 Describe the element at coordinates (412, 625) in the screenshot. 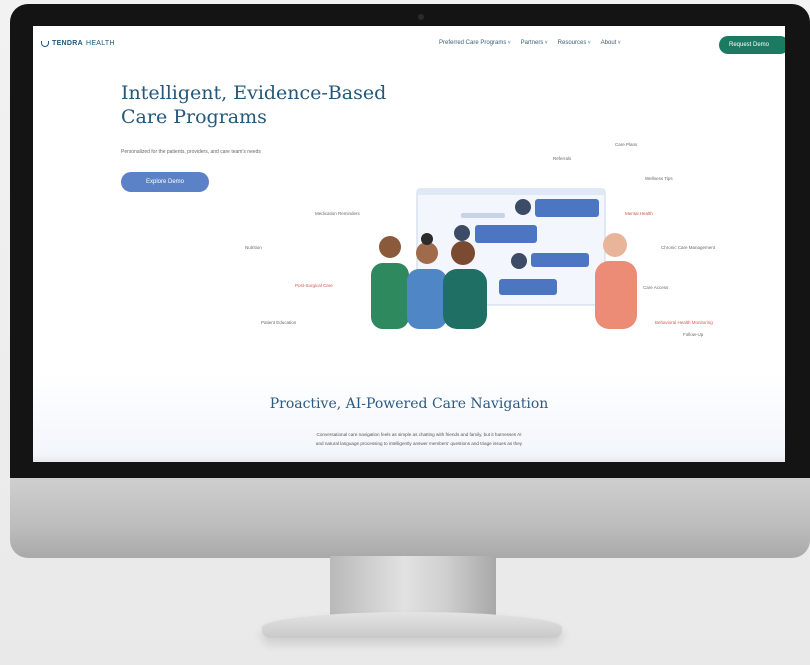

I see `monitor-foot` at that location.